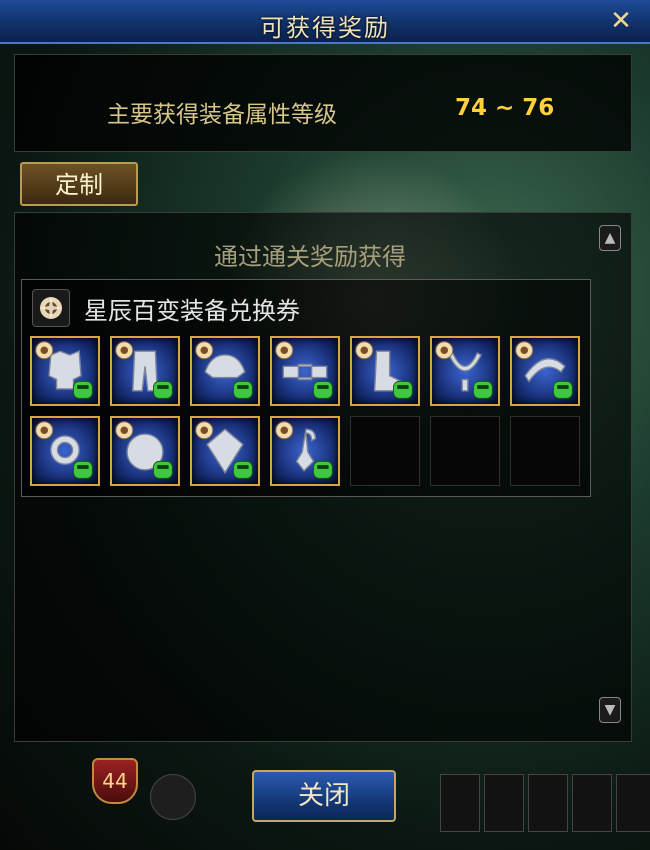 This screenshot has width=650, height=850. I want to click on close-button: 关闭, so click(324, 796).